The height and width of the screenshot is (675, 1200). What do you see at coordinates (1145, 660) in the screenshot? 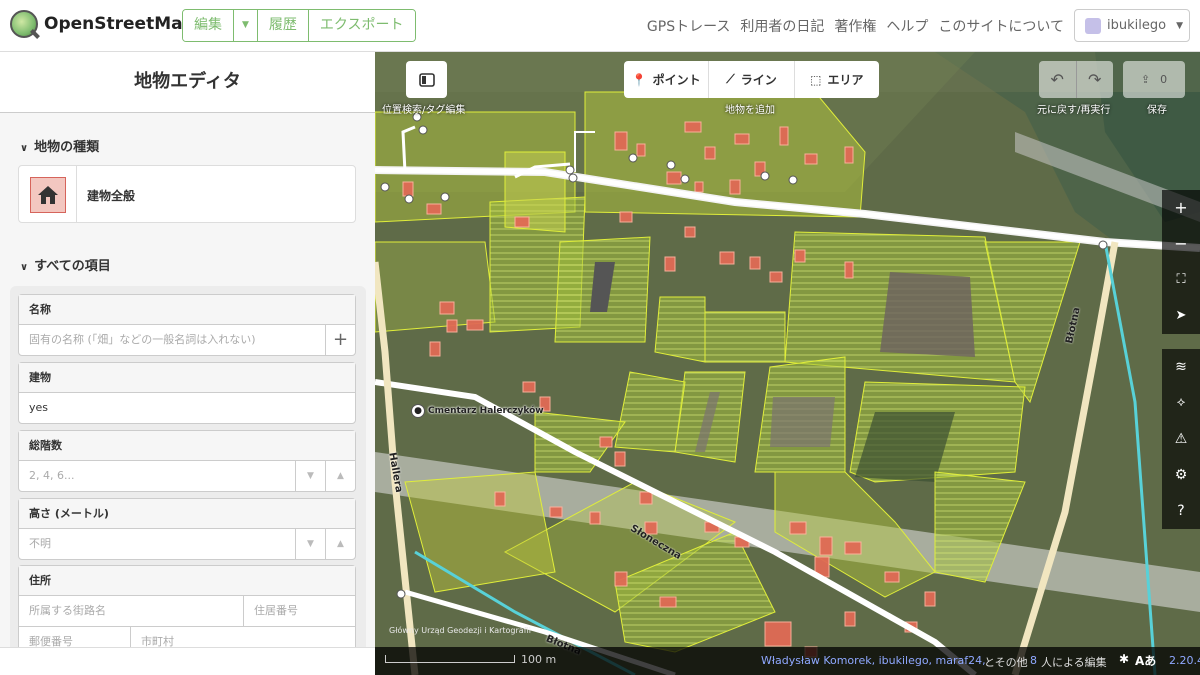
I see `language-icon: Aあ` at bounding box center [1145, 660].